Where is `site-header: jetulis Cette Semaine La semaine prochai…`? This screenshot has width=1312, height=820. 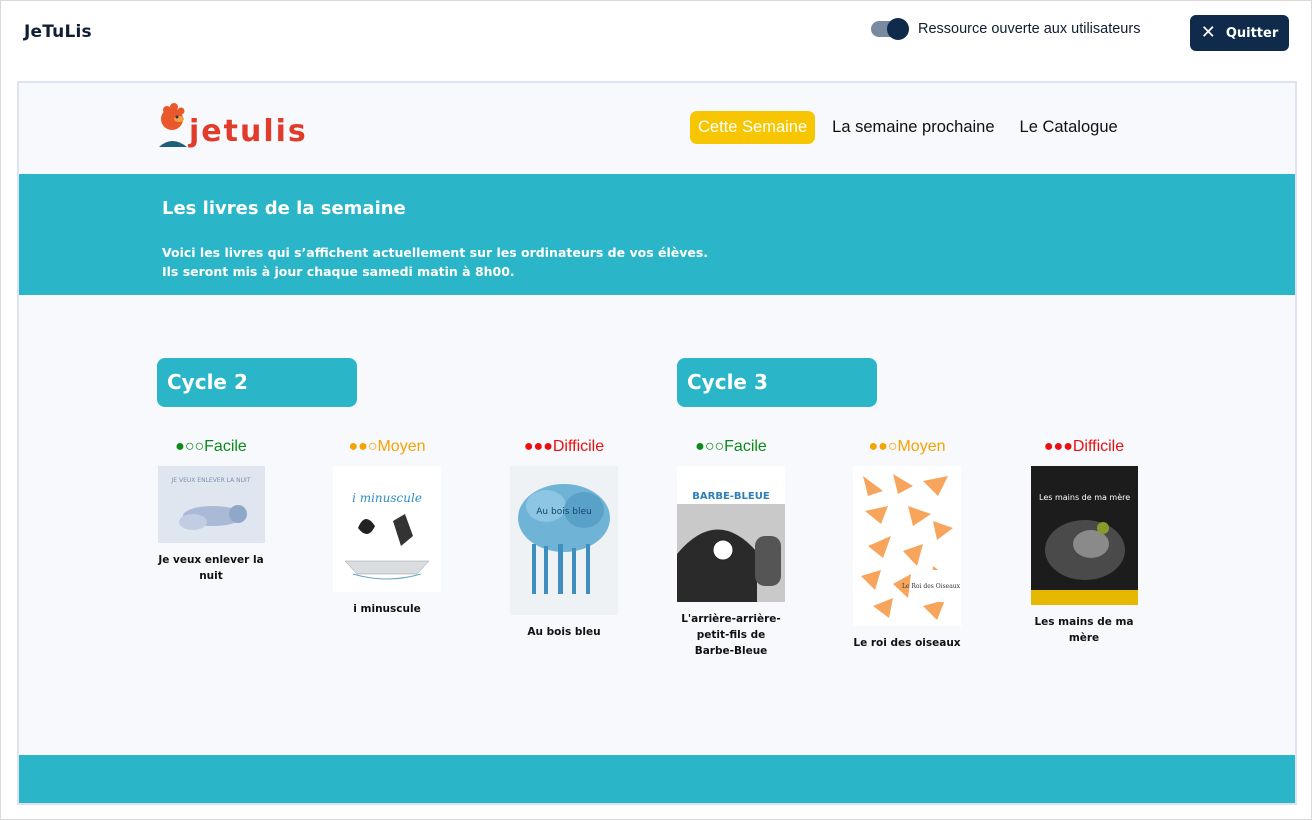 site-header: jetulis Cette Semaine La semaine prochai… is located at coordinates (657, 128).